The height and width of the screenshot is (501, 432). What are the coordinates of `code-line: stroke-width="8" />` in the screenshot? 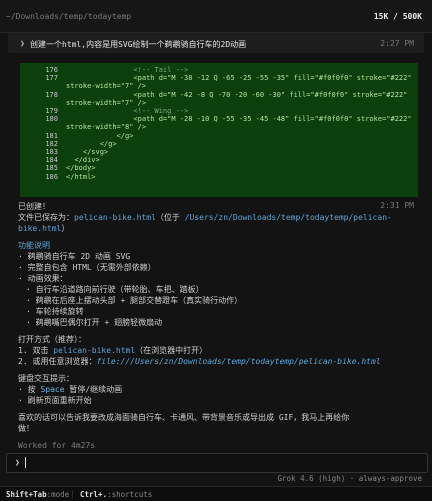 It's located at (219, 127).